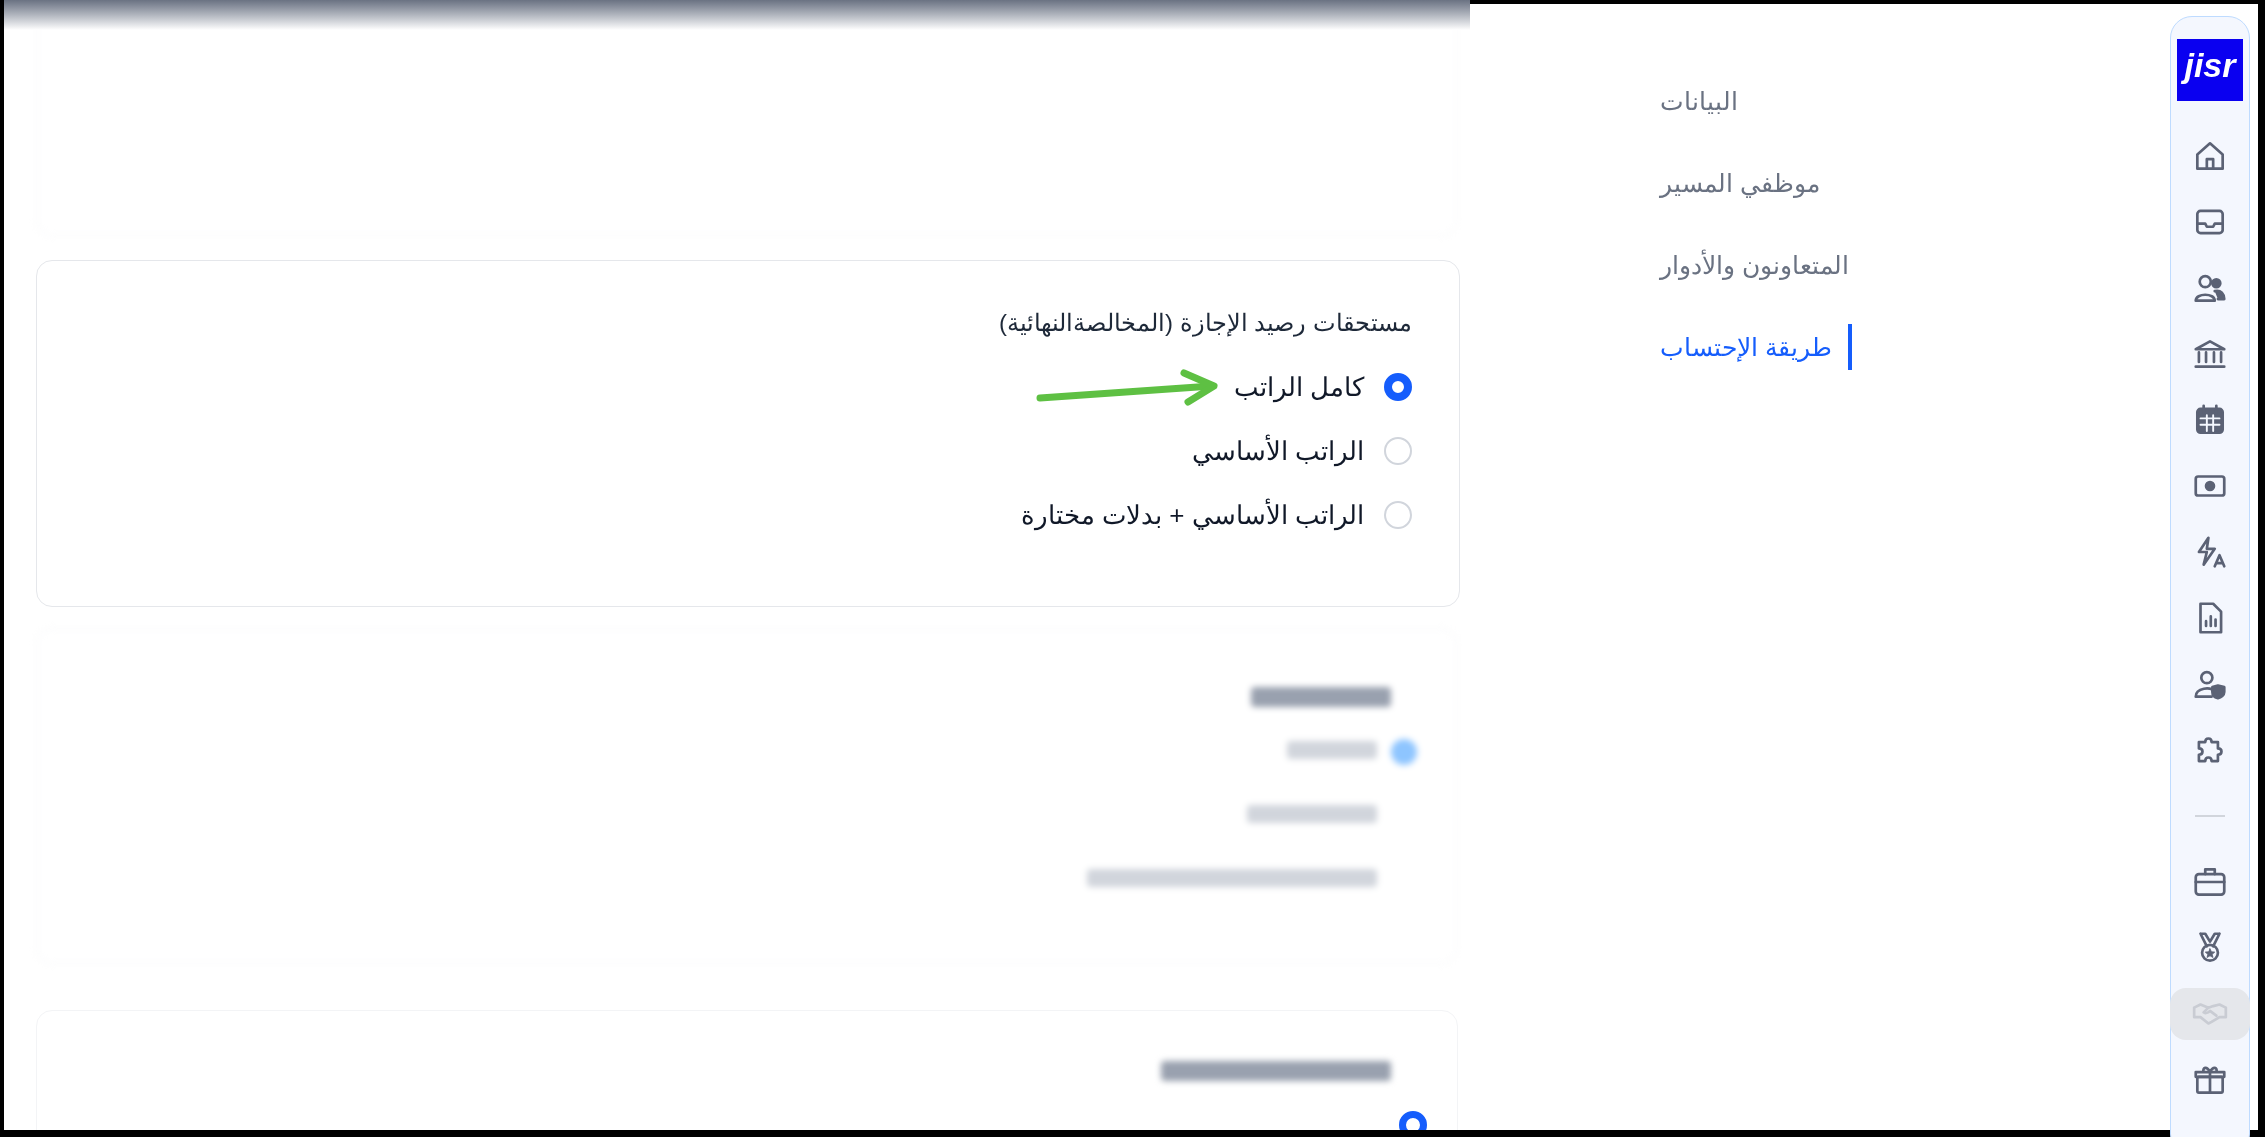 The height and width of the screenshot is (1137, 2265). What do you see at coordinates (1750, 183) in the screenshot?
I see `settings-nav-item: موظفي المسير` at bounding box center [1750, 183].